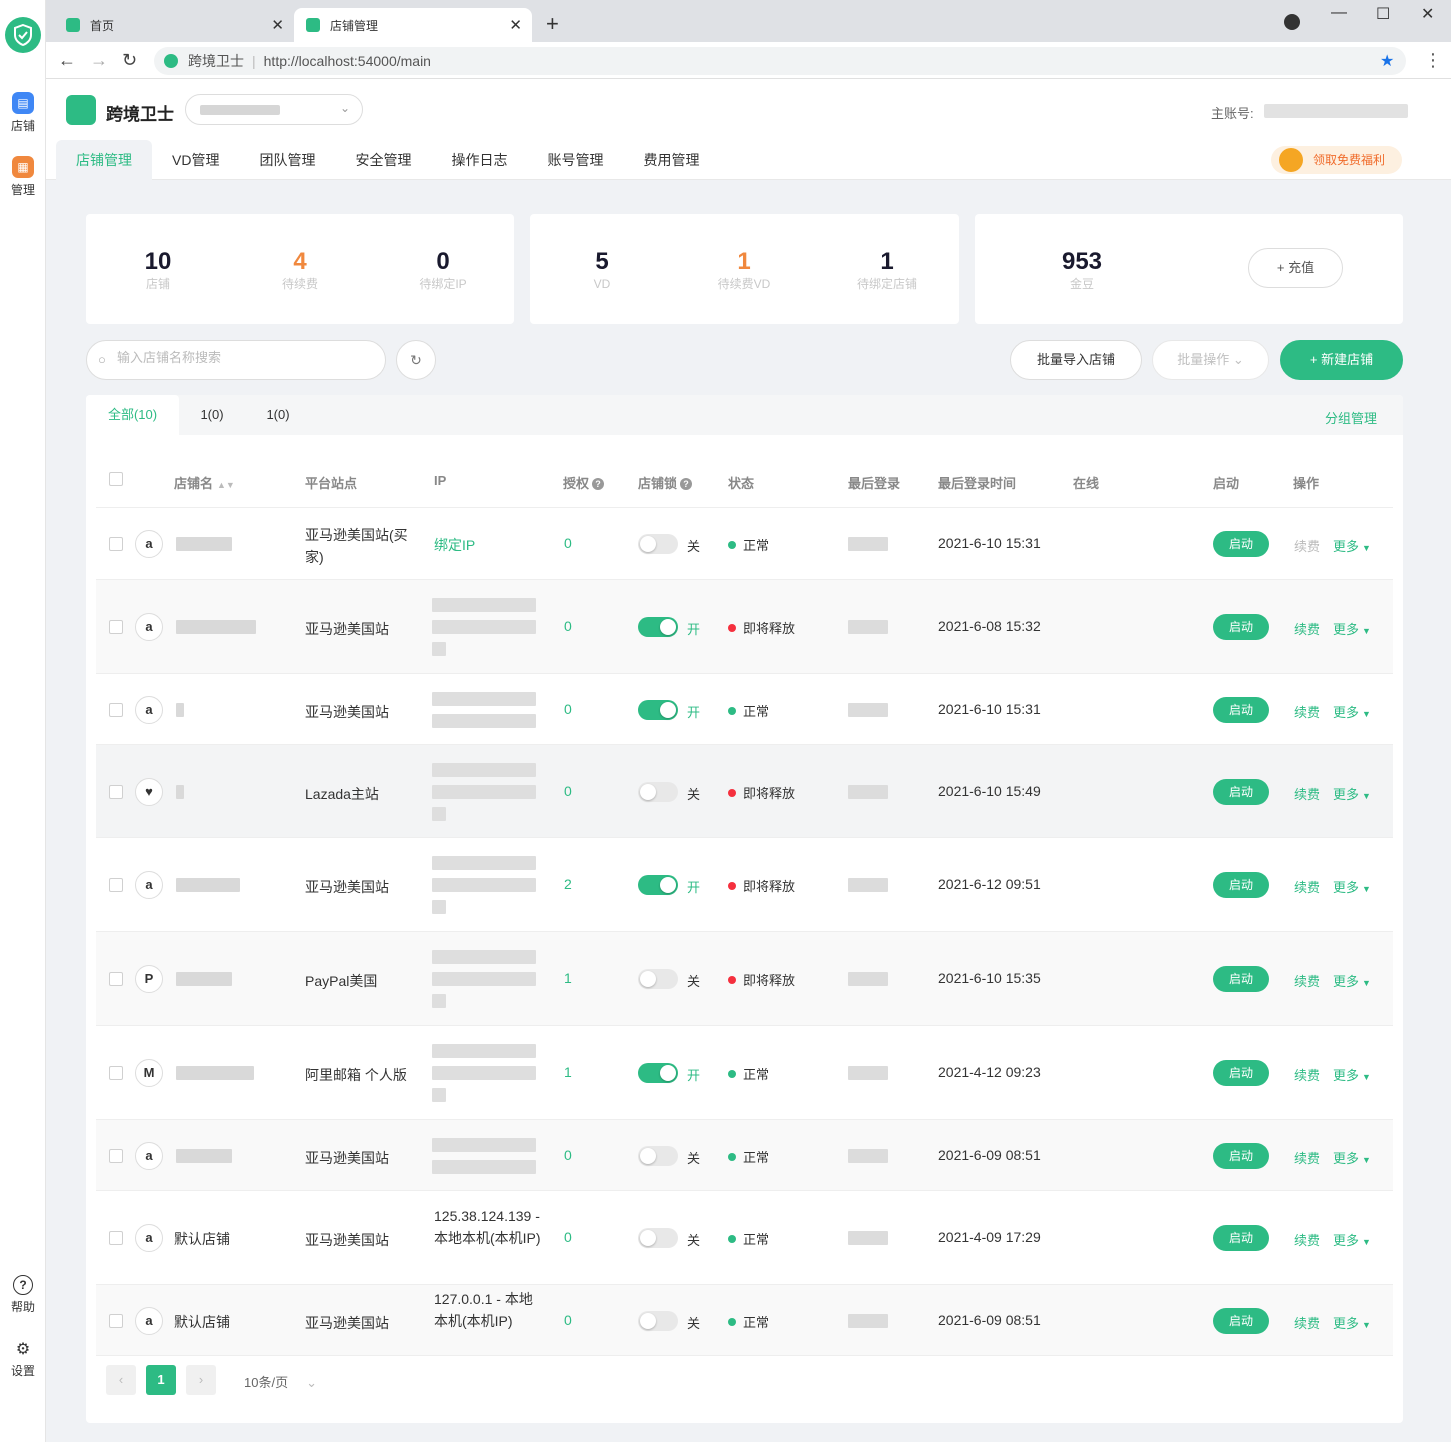  What do you see at coordinates (1351, 417) in the screenshot?
I see `group-manage-link: 分组管理` at bounding box center [1351, 417].